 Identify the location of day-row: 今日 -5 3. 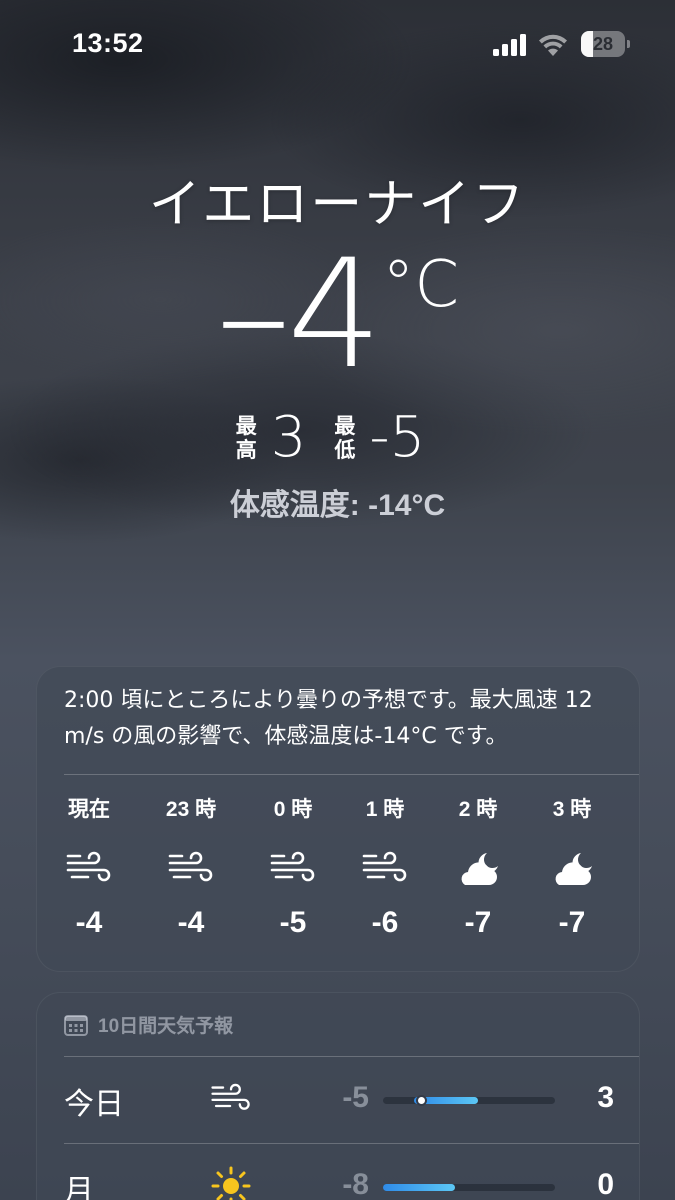
(339, 1100).